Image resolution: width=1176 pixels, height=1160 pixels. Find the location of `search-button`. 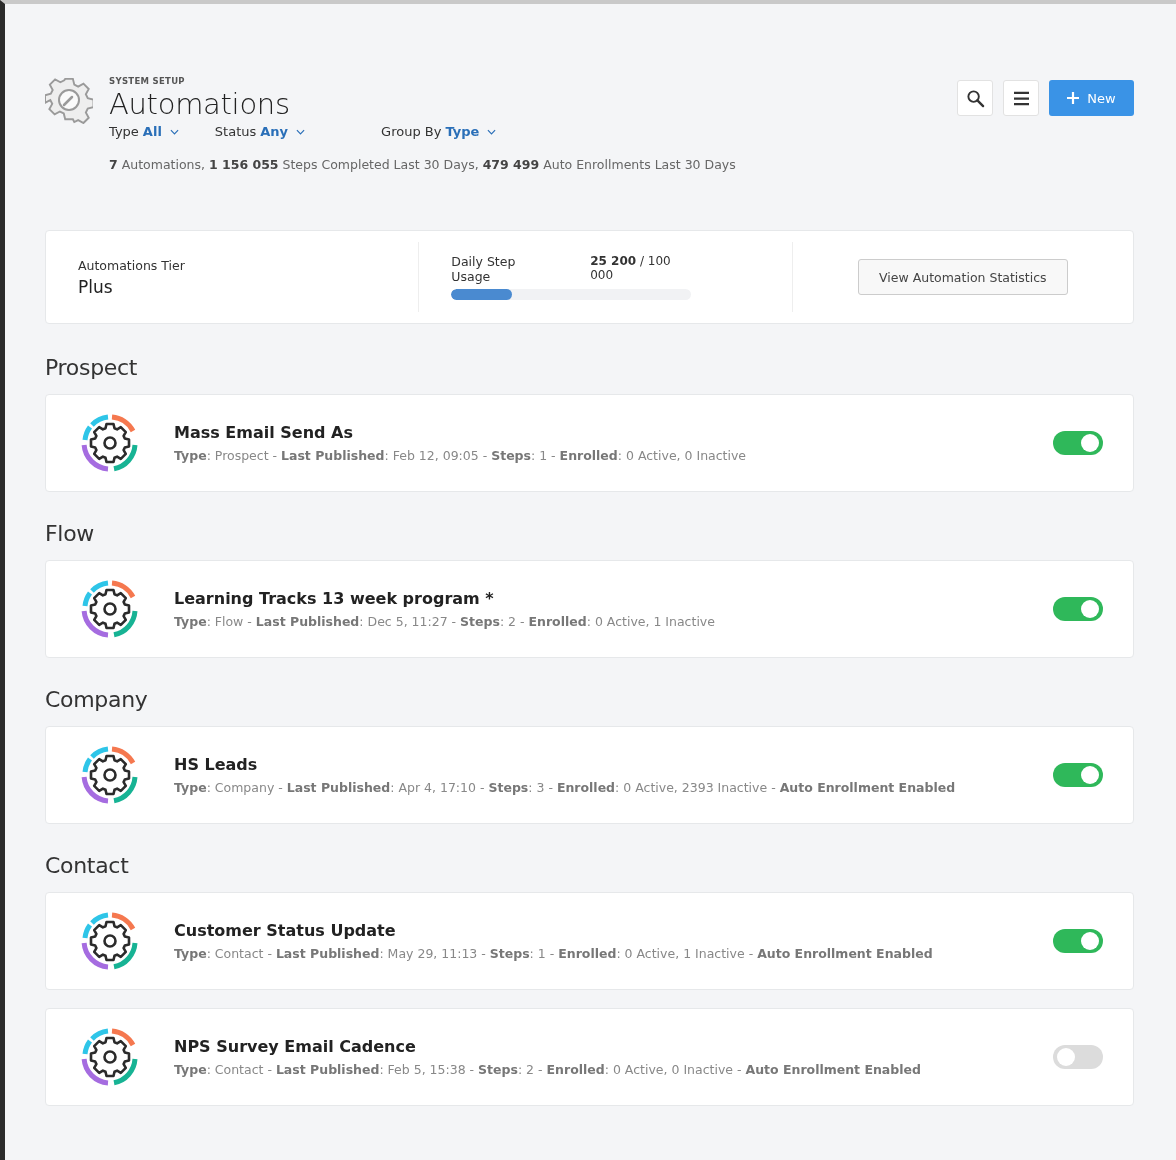

search-button is located at coordinates (975, 98).